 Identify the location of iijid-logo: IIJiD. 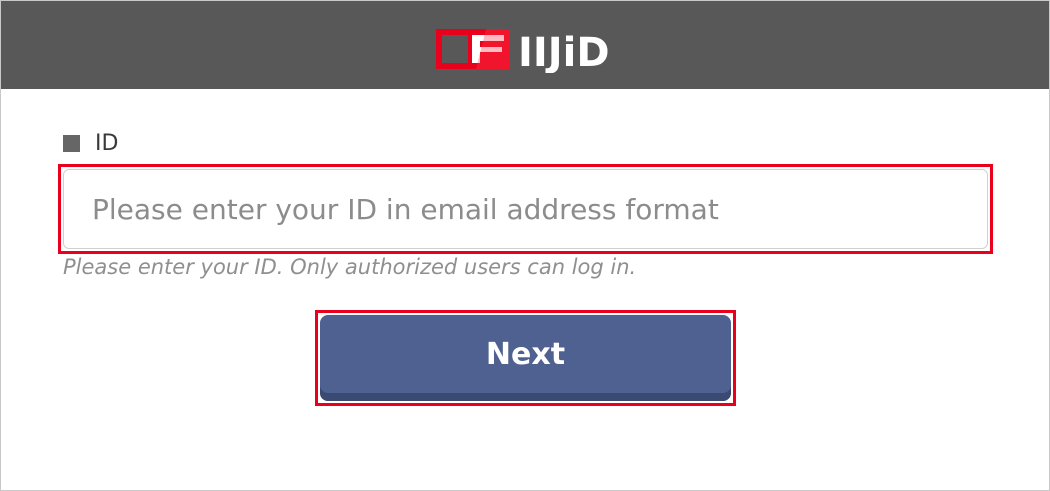
(523, 51).